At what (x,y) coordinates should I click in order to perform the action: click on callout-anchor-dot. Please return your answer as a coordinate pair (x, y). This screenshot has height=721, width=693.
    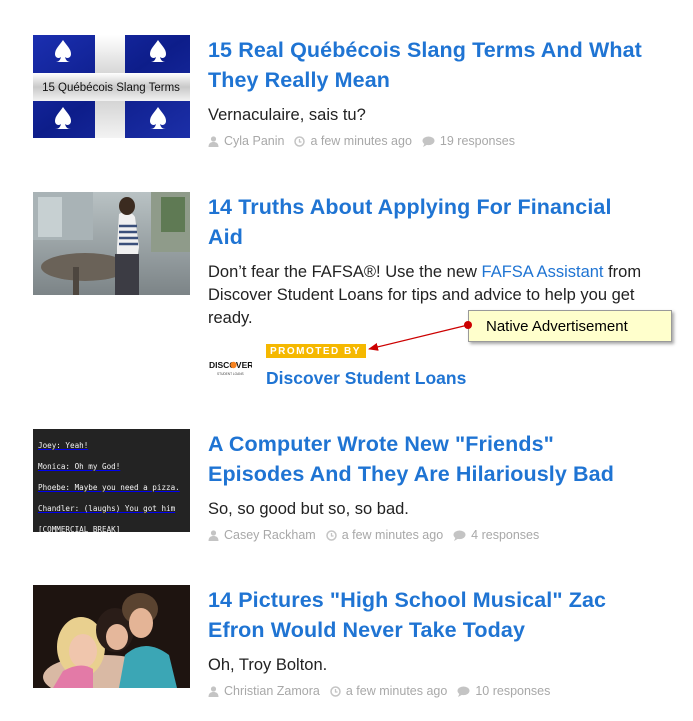
    Looking at the image, I should click on (468, 325).